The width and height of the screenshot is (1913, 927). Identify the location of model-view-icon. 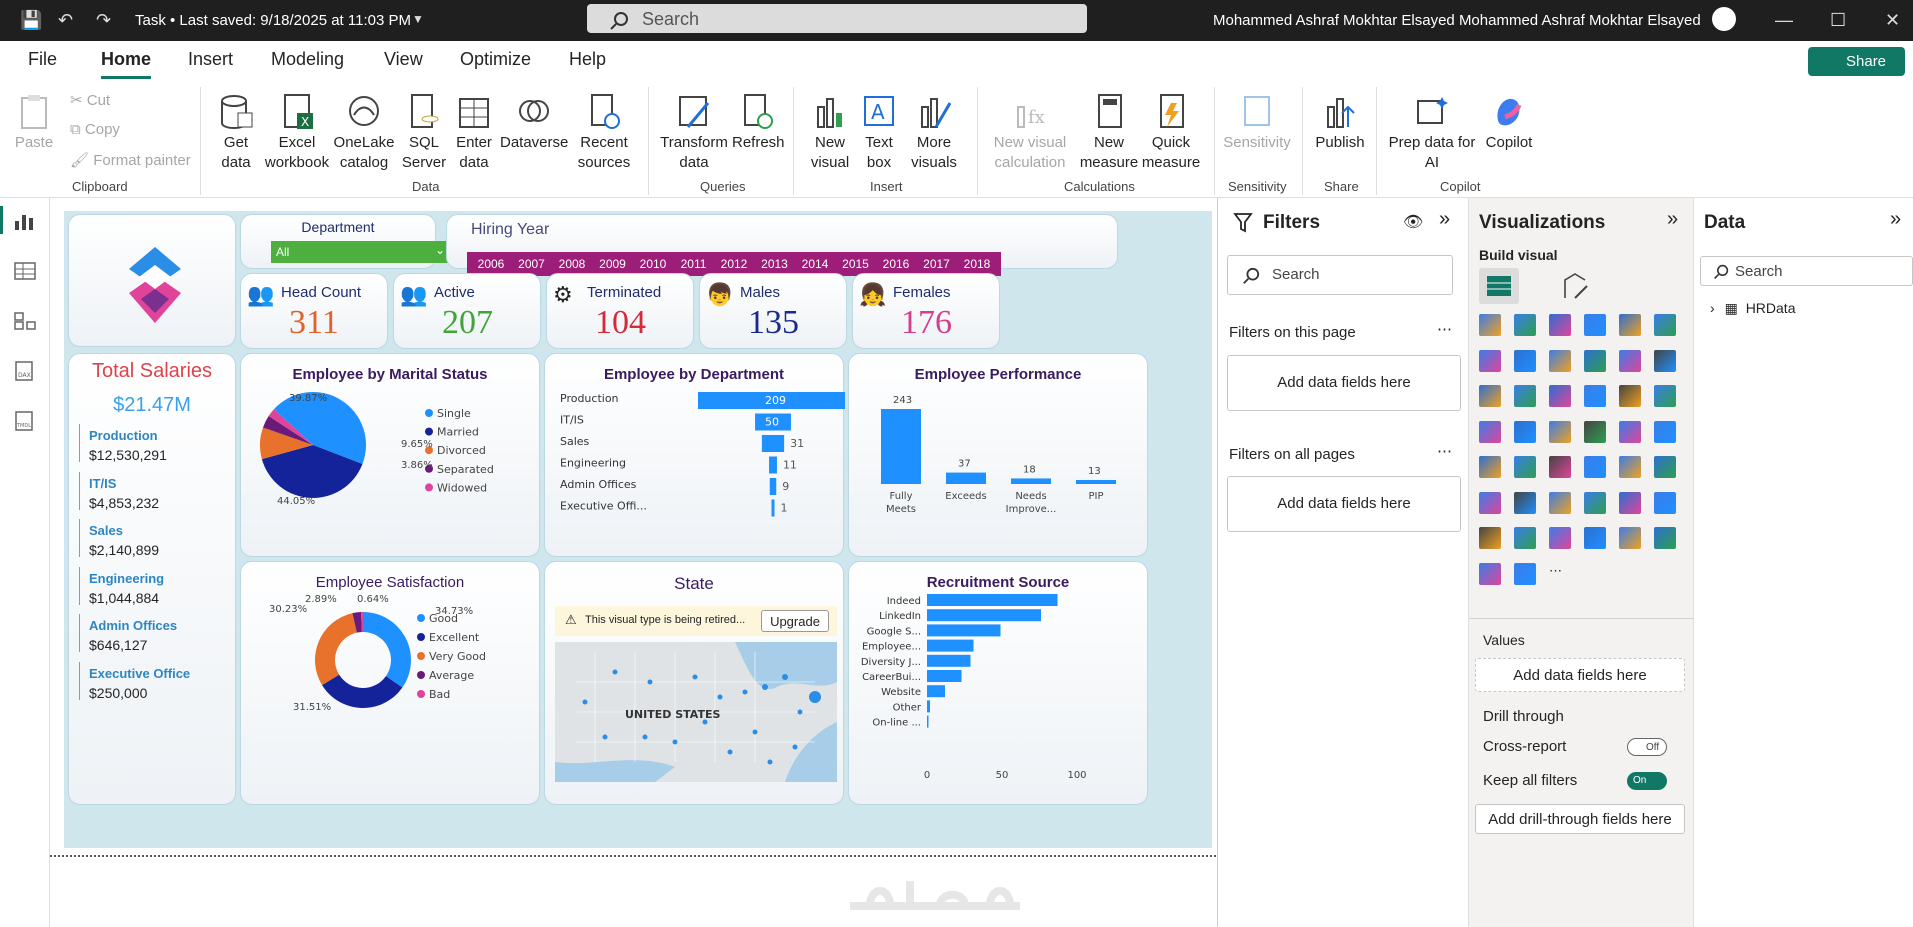
(25, 321).